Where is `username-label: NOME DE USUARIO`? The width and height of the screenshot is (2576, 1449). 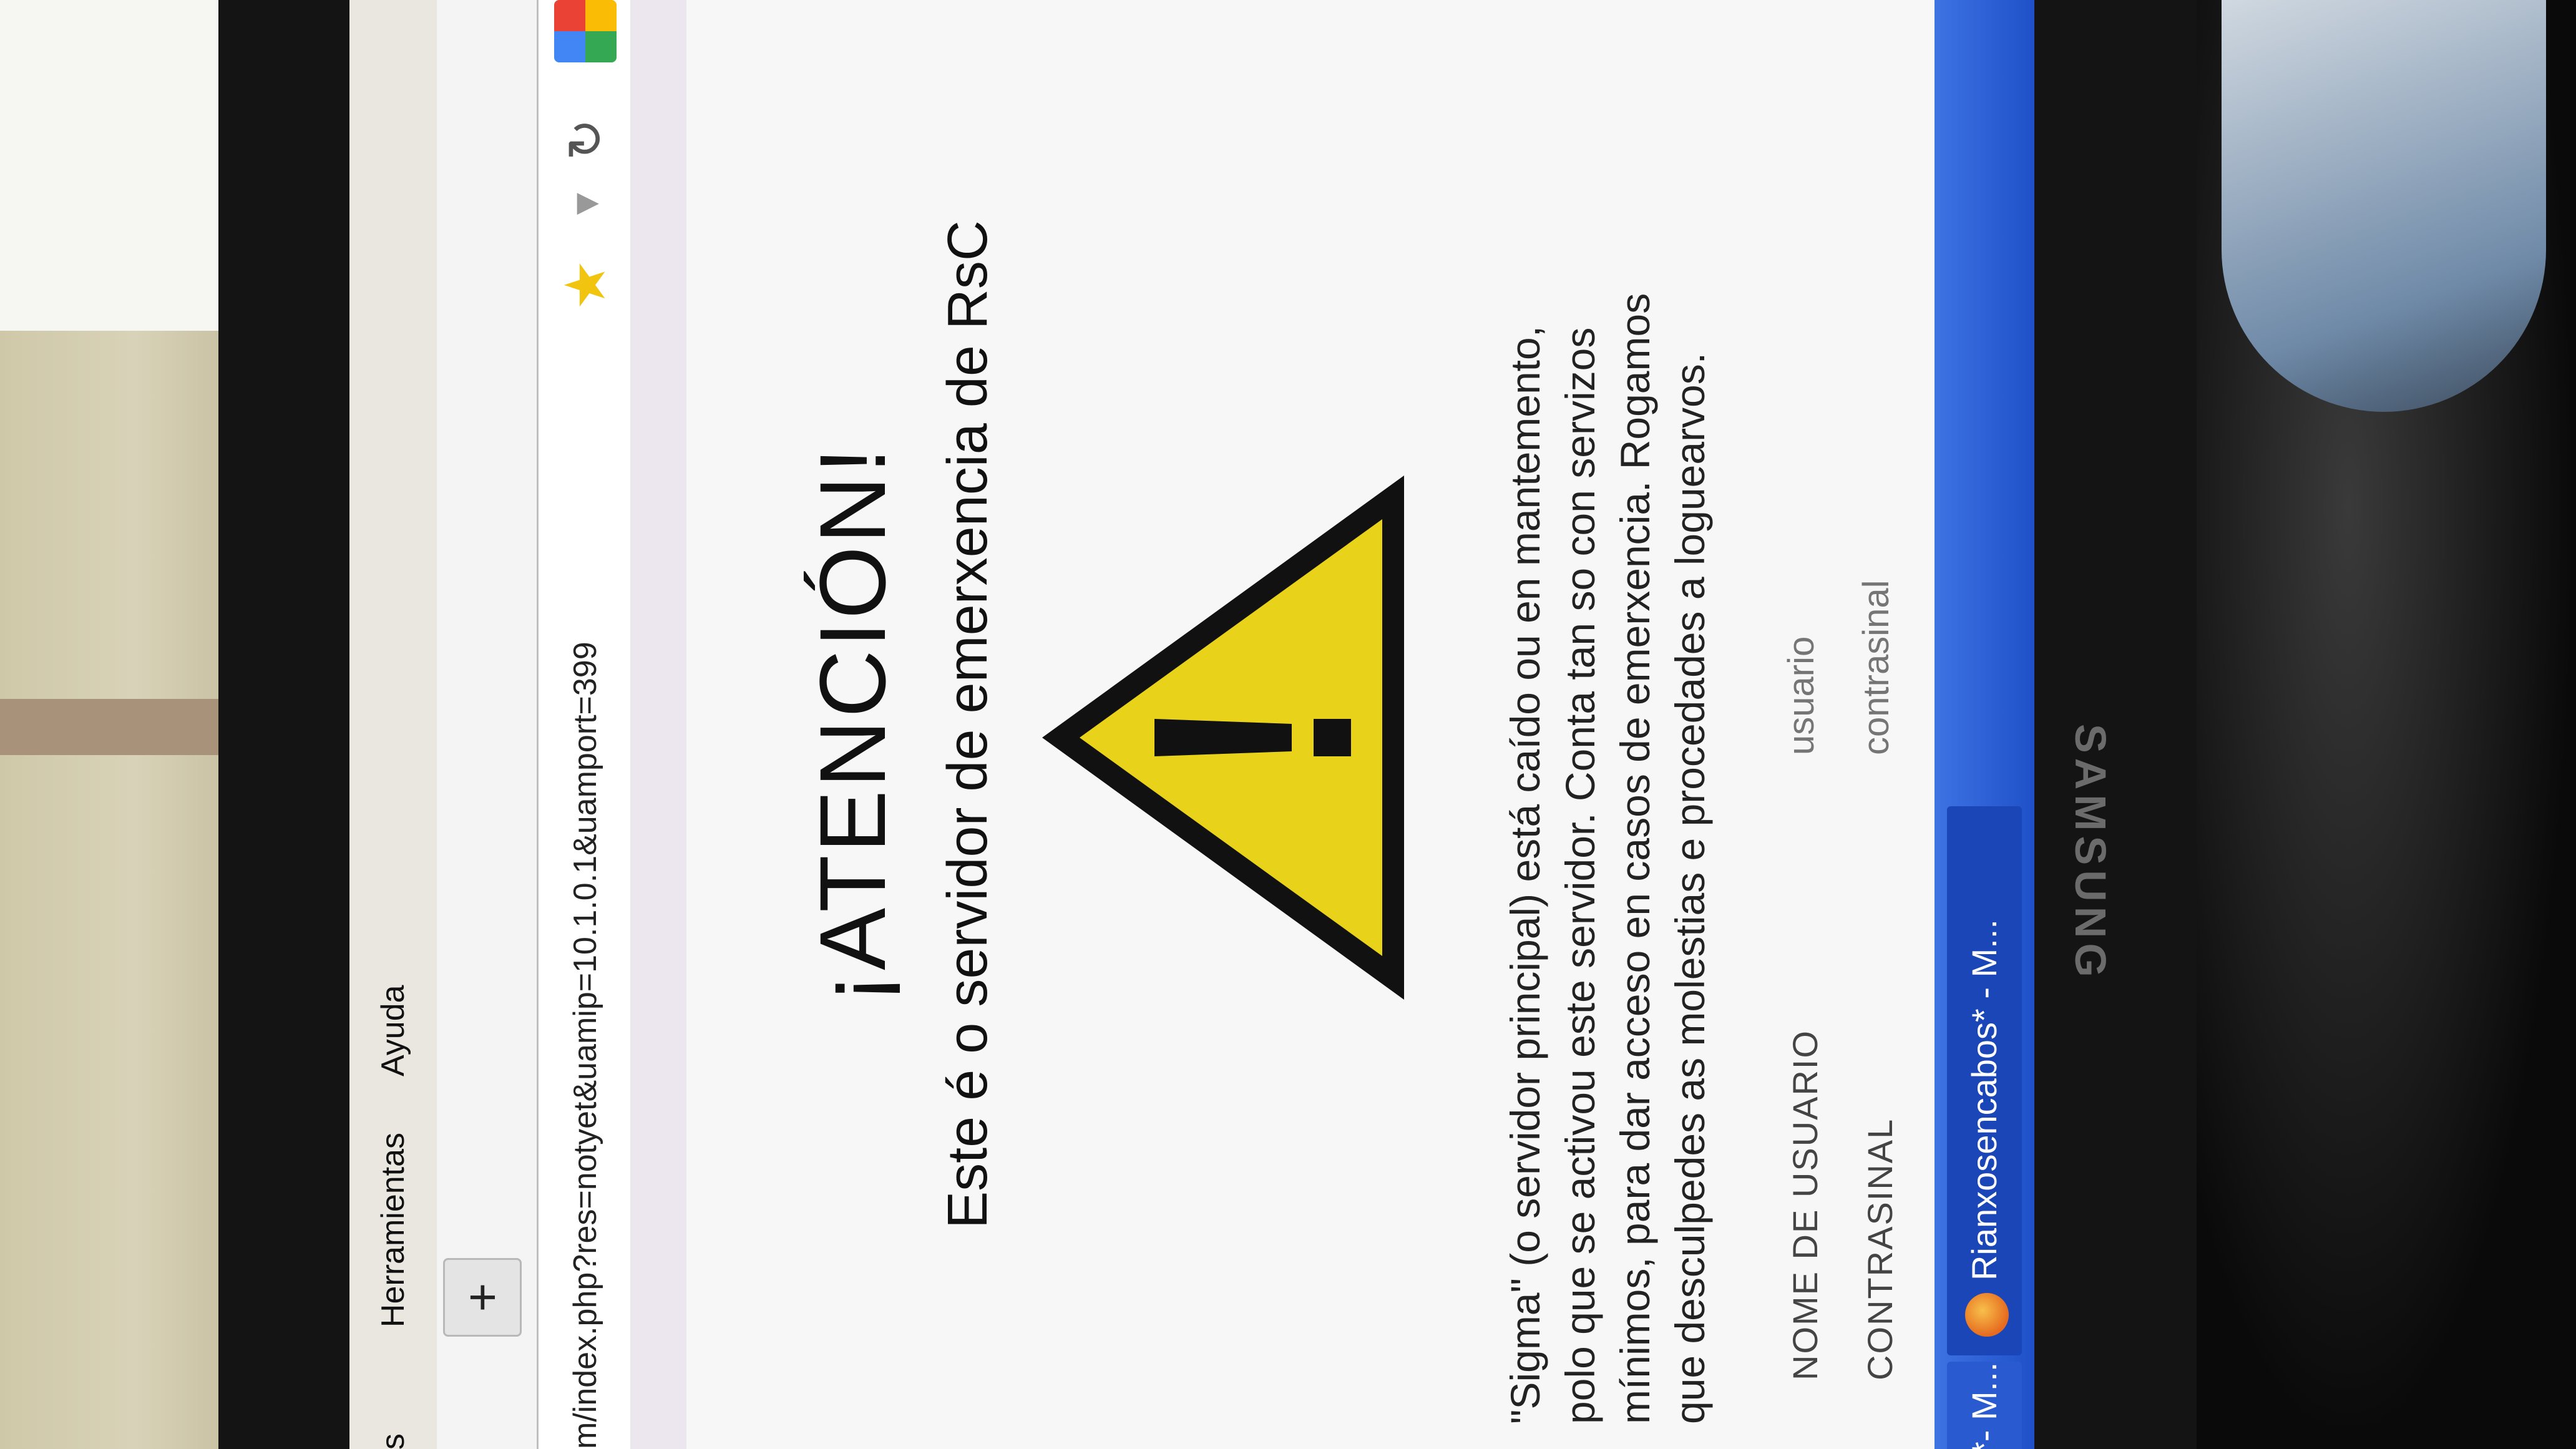 username-label: NOME DE USUARIO is located at coordinates (1805, 1204).